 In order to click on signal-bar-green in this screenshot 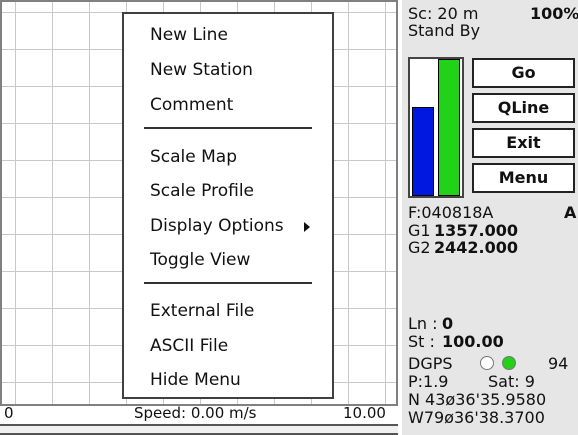, I will do `click(449, 127)`.